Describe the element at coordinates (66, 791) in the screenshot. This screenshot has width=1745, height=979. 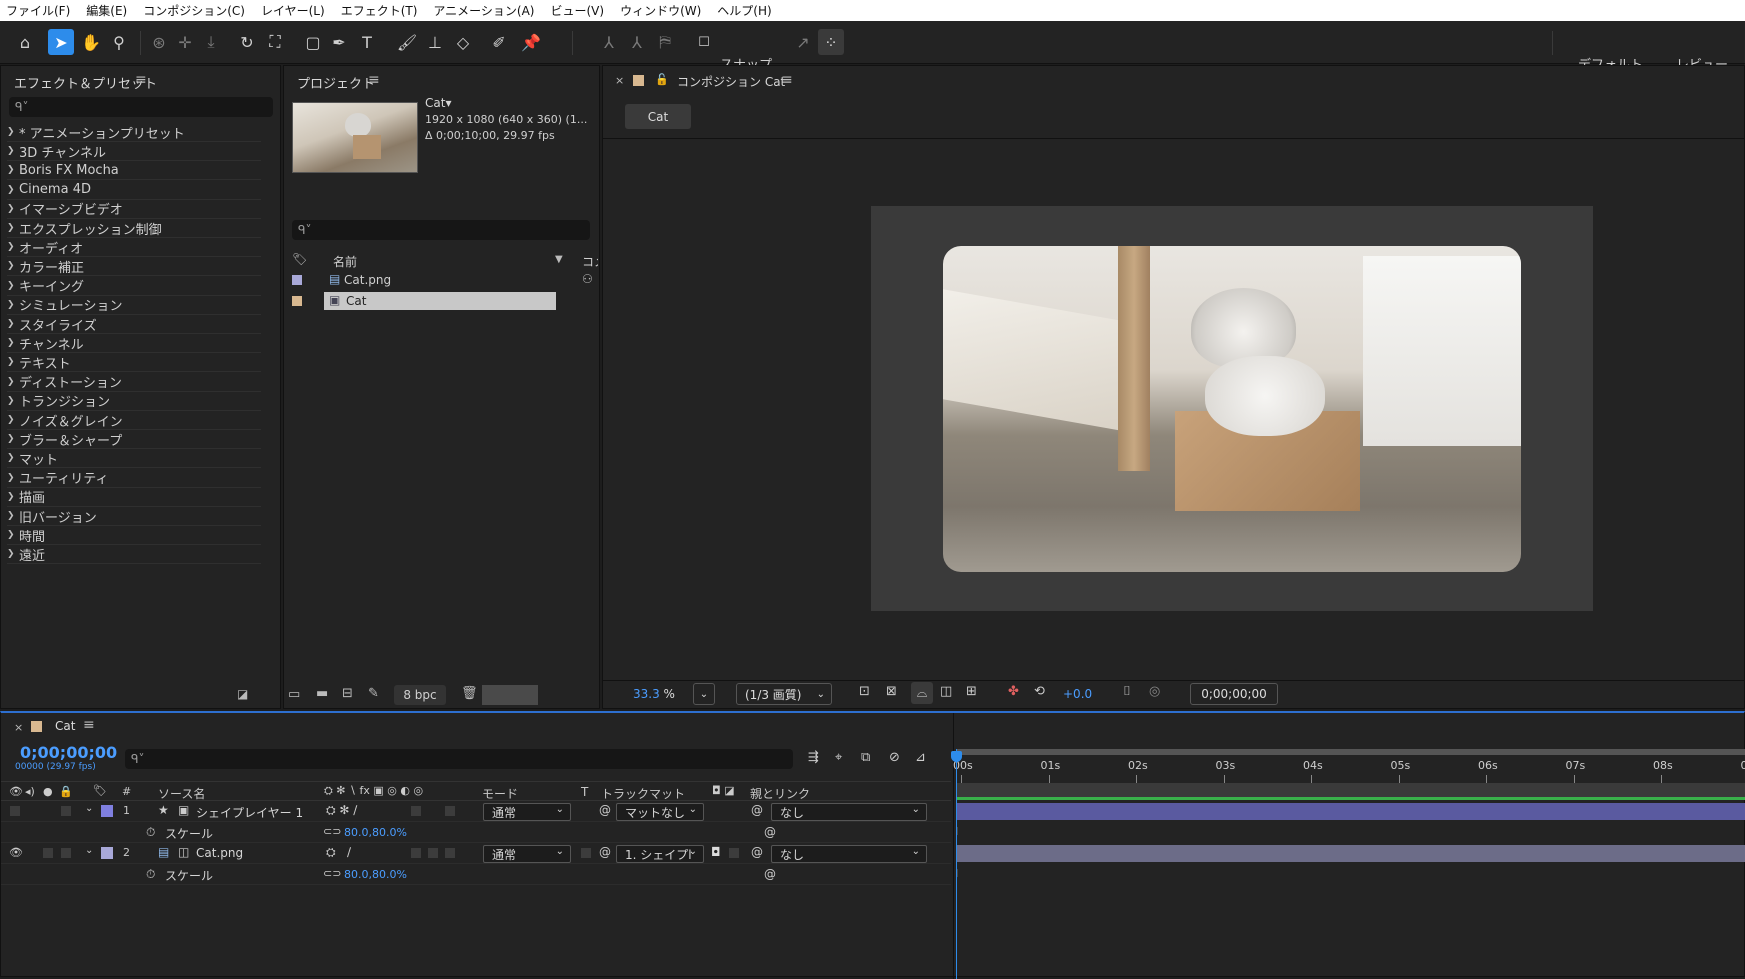
I see `lock-icon: 🔒` at that location.